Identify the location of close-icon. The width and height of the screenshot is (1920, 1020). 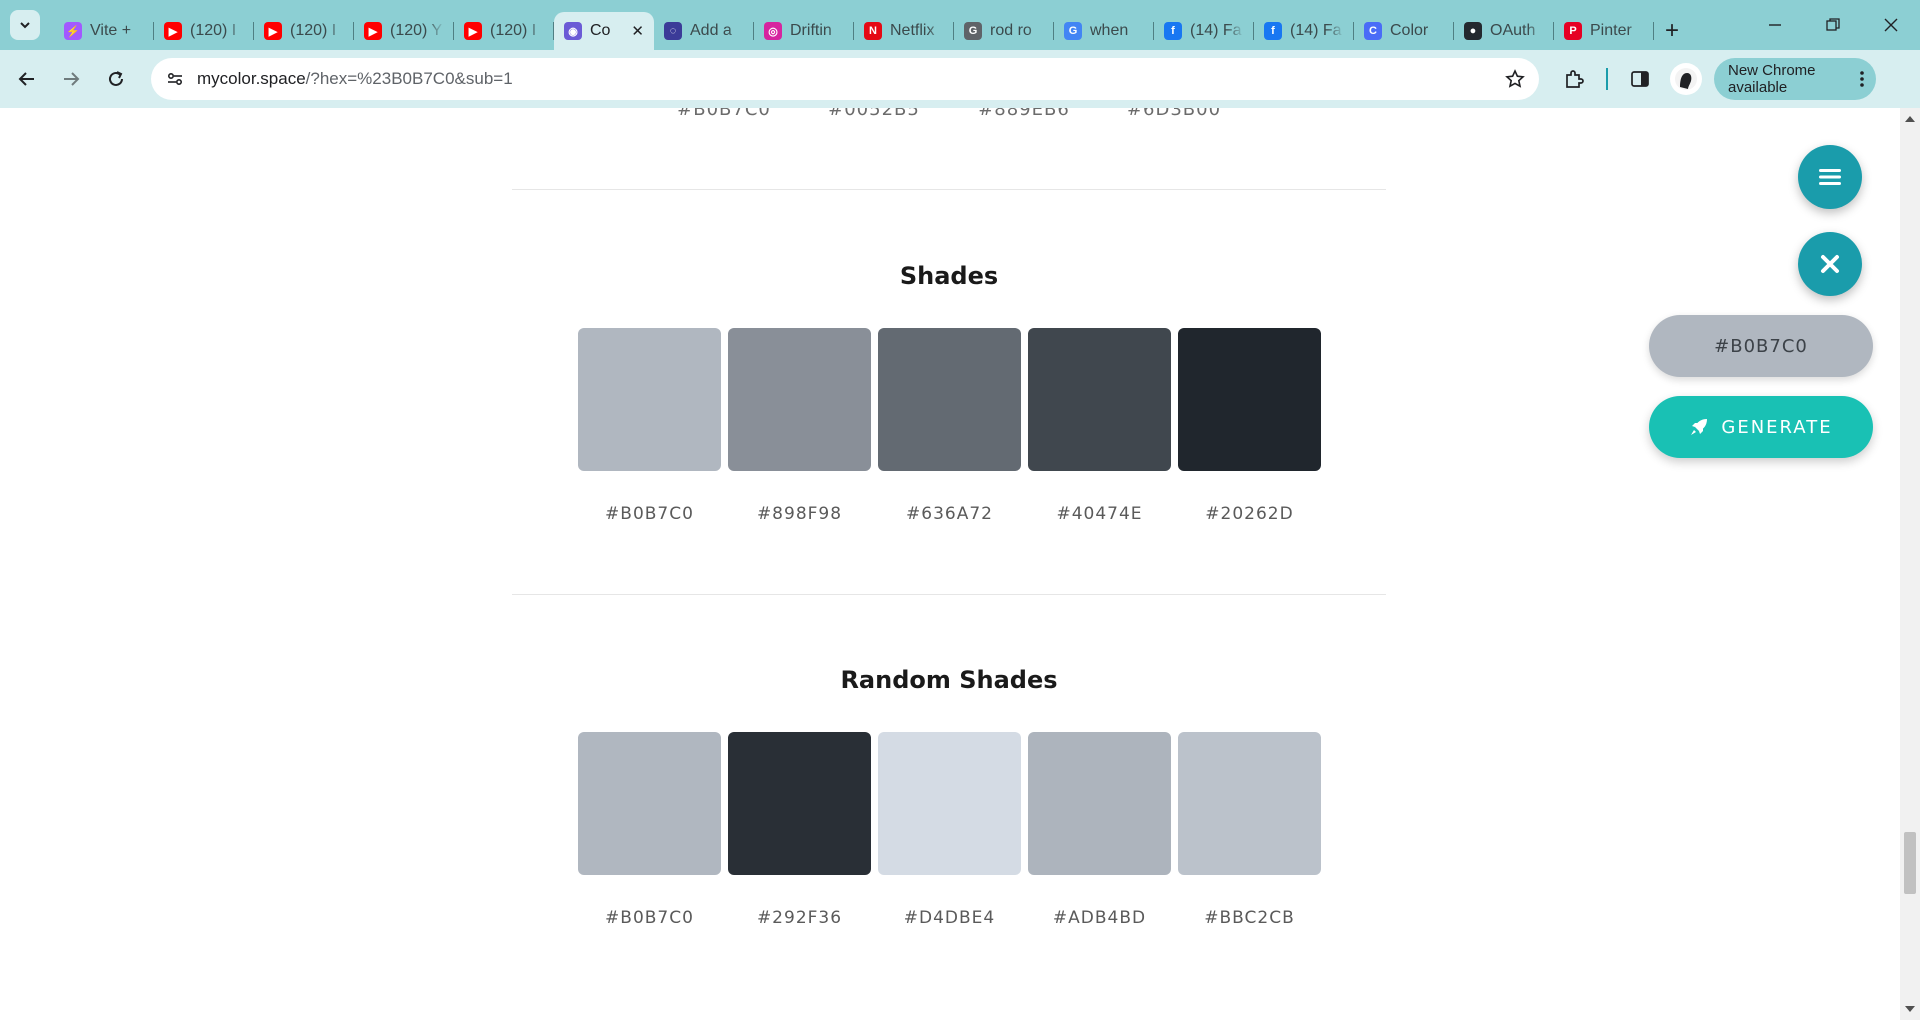
(1891, 25).